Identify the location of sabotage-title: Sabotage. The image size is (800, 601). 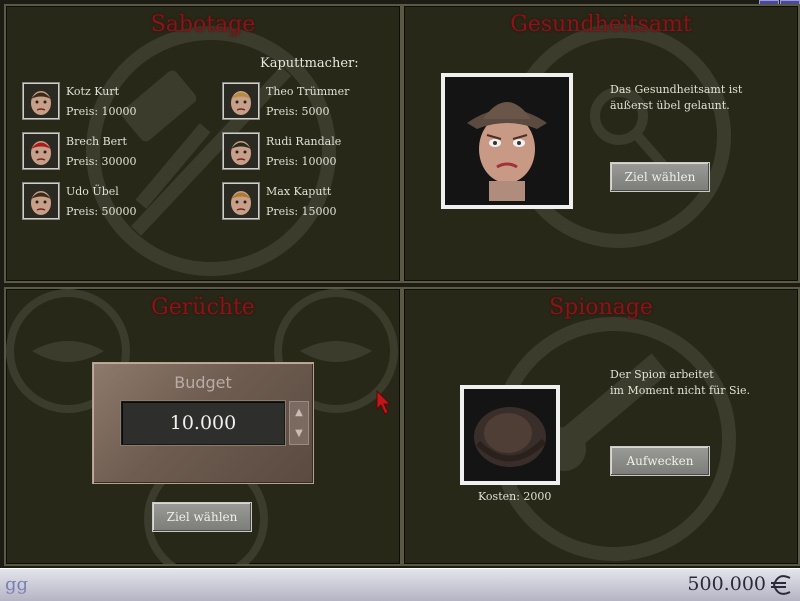
(203, 24).